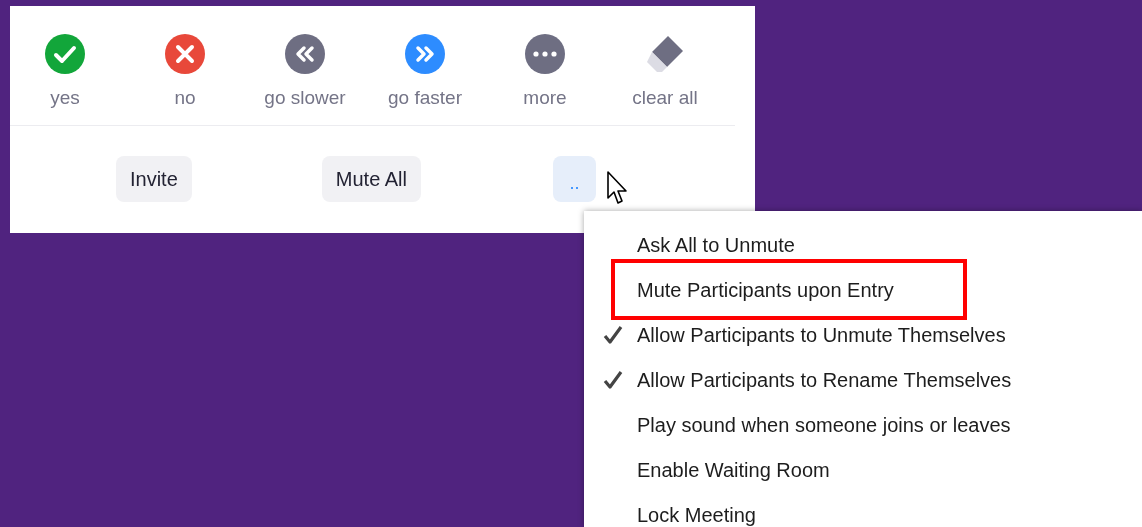 The height and width of the screenshot is (527, 1142). Describe the element at coordinates (425, 54) in the screenshot. I see `double-chevron-right-icon` at that location.